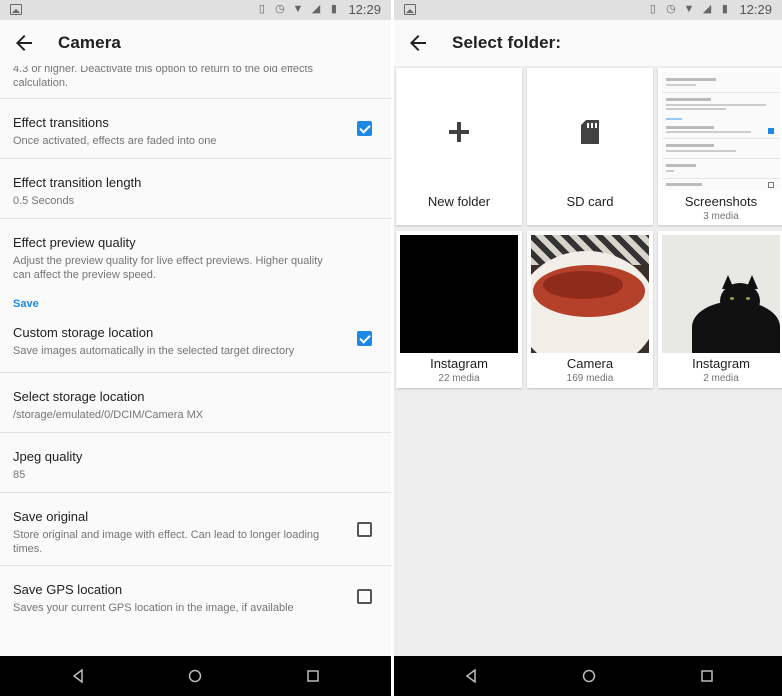 The height and width of the screenshot is (696, 782). What do you see at coordinates (195, 463) in the screenshot?
I see `setting-jpeg-quality: Jpeg quality 85` at bounding box center [195, 463].